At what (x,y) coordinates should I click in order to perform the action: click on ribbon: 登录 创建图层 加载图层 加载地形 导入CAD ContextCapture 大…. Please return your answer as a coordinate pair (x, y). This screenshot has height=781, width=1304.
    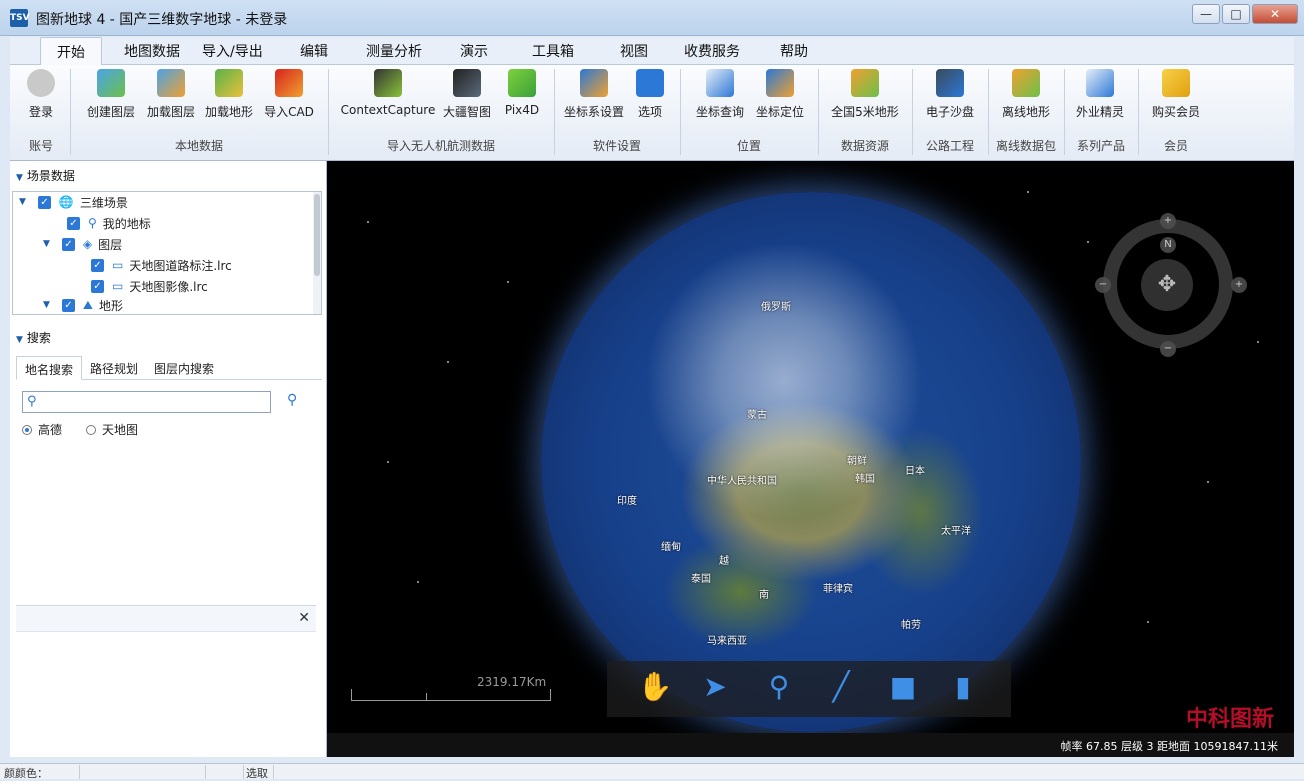
    Looking at the image, I should click on (652, 113).